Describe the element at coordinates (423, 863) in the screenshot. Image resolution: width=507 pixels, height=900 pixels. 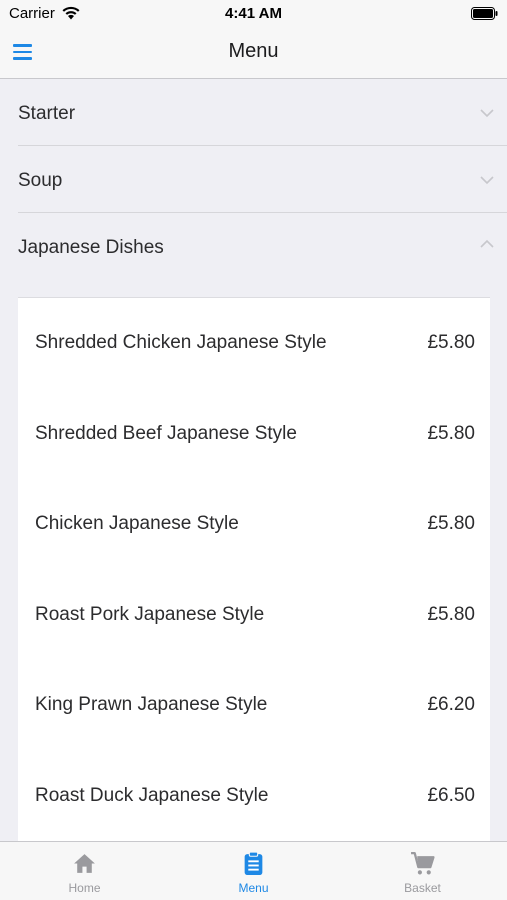
I see `cart-icon` at that location.